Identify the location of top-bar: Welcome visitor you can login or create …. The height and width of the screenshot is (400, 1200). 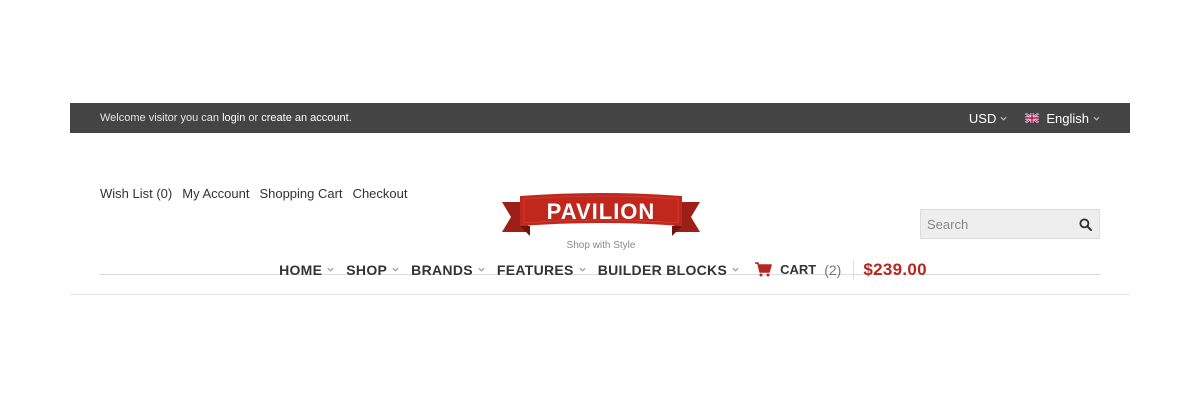
(600, 118).